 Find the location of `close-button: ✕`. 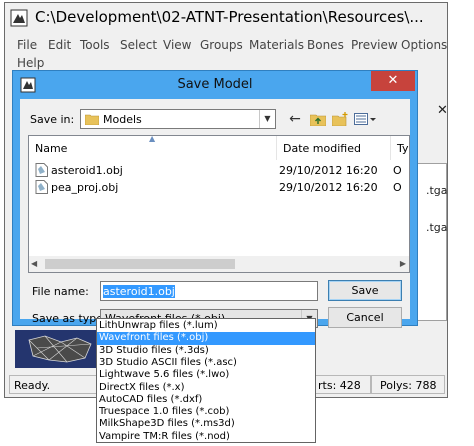

close-button: ✕ is located at coordinates (393, 81).